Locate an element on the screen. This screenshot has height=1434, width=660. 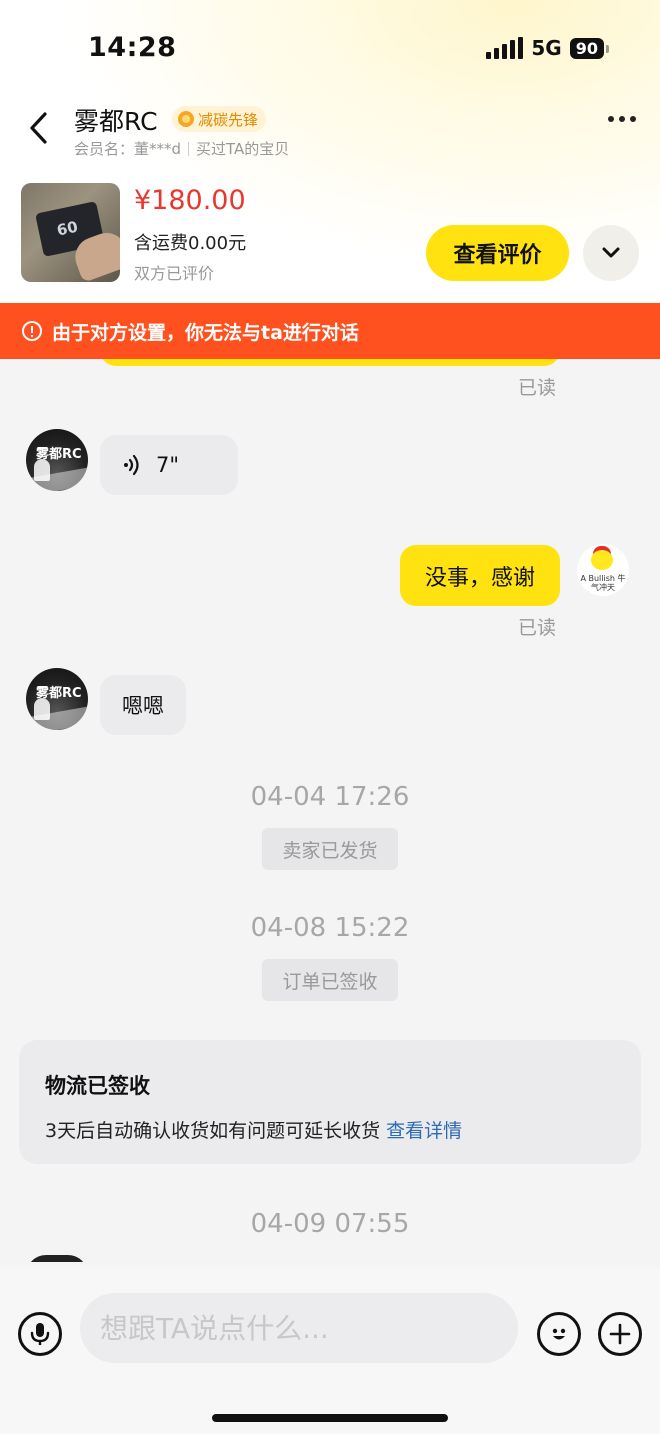
voice-wave-icon is located at coordinates (131, 465).